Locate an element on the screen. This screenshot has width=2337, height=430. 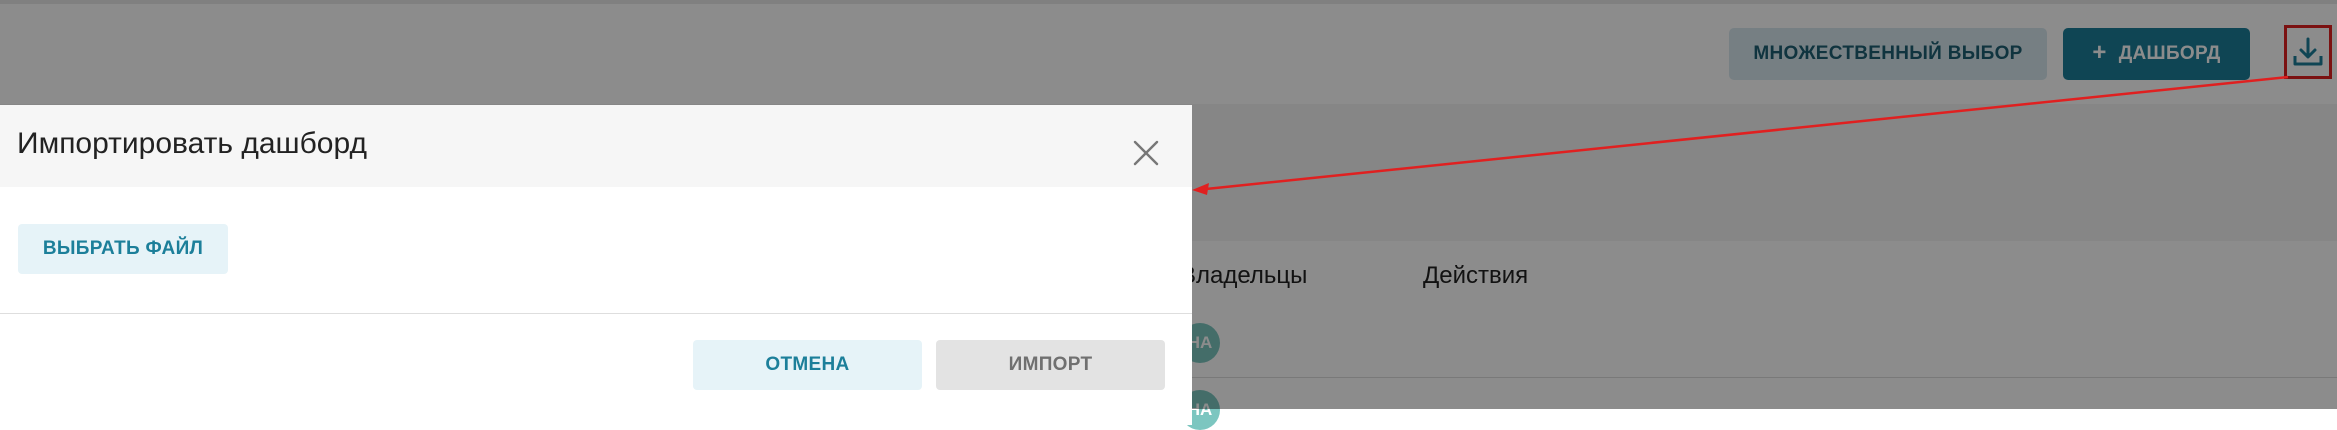
modal-header: Импортировать дашборд is located at coordinates (596, 146).